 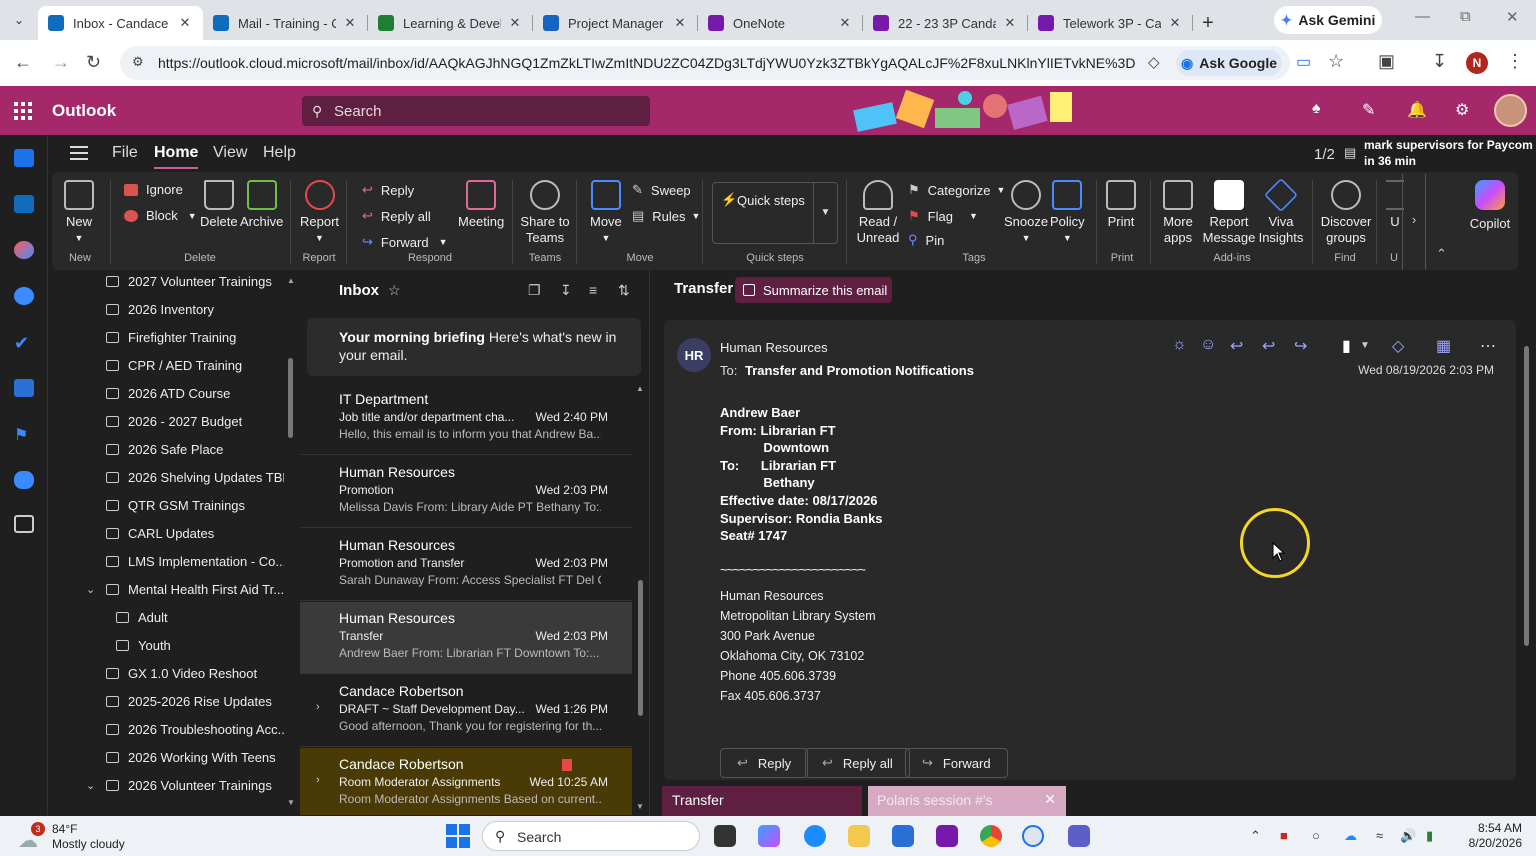 What do you see at coordinates (166, 421) in the screenshot?
I see `folder-item: 2026 - 2027 Budget` at bounding box center [166, 421].